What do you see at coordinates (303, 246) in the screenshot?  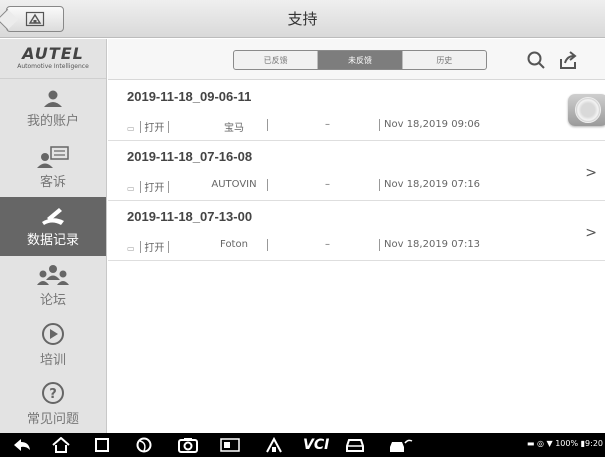 I see `record-meta: ▭ 打开 Foton – Nov 18,2019 07:13` at bounding box center [303, 246].